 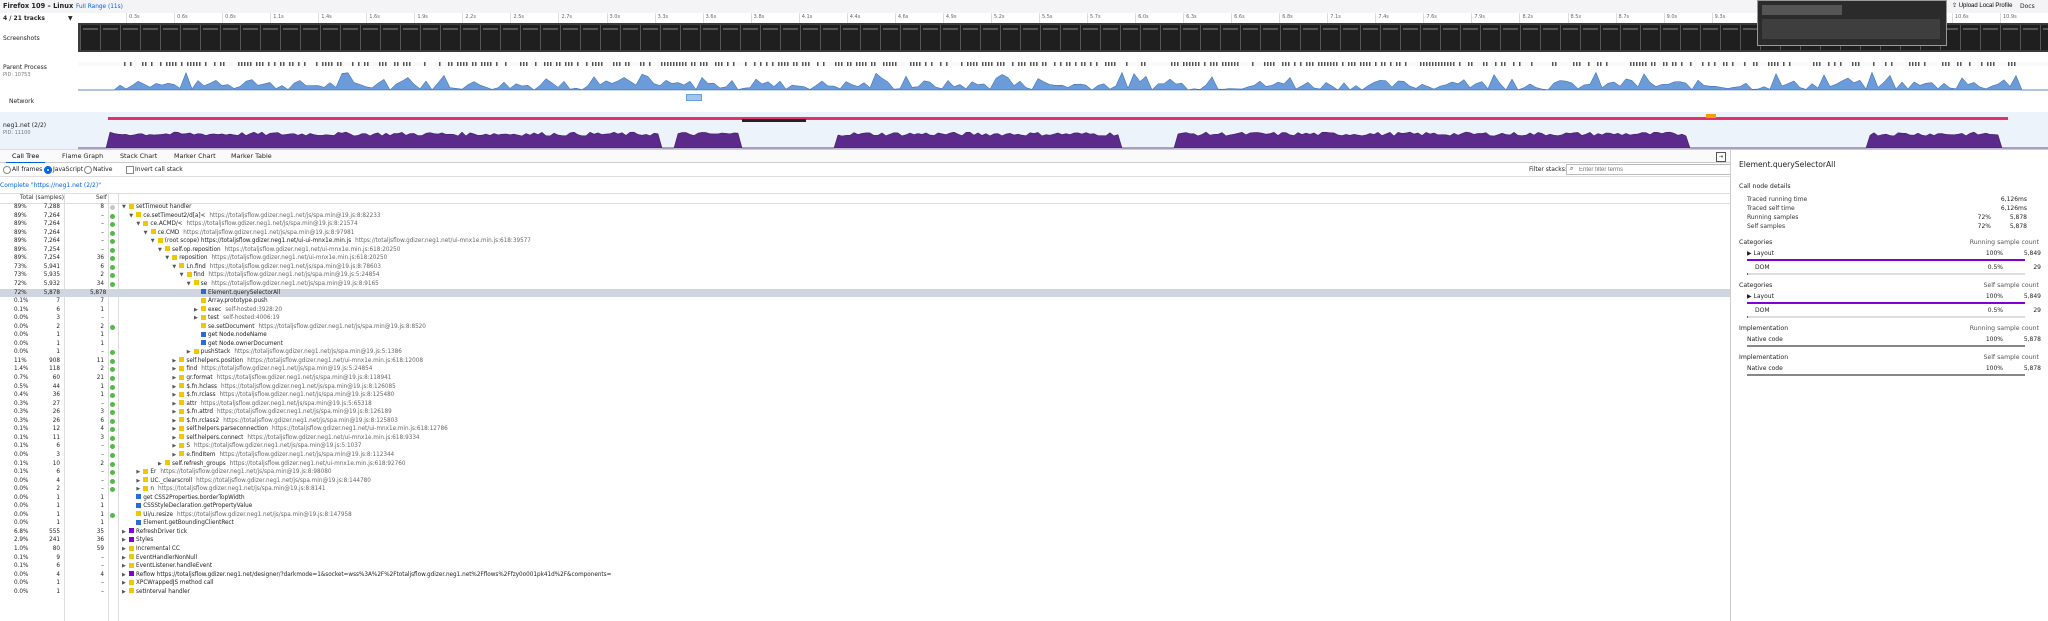 What do you see at coordinates (39, 72) in the screenshot?
I see `track-parent-process: Parent Process PID: 10753` at bounding box center [39, 72].